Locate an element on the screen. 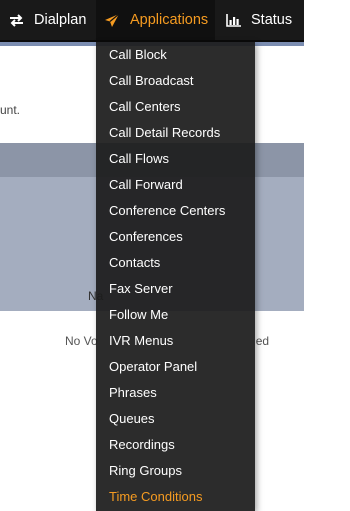 Image resolution: width=350 pixels, height=511 pixels. nav-item-label: Dialplan is located at coordinates (60, 20).